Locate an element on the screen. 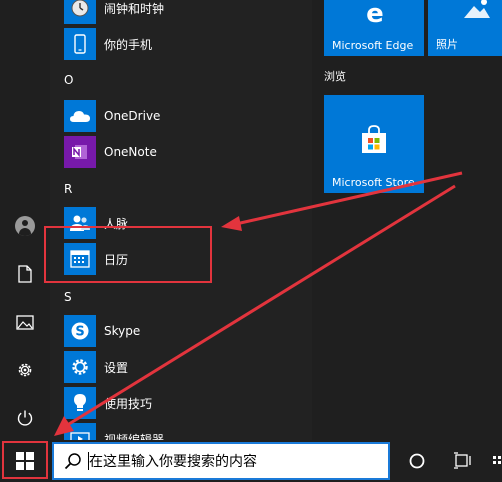 This screenshot has height=482, width=502. onedrive-icon is located at coordinates (80, 116).